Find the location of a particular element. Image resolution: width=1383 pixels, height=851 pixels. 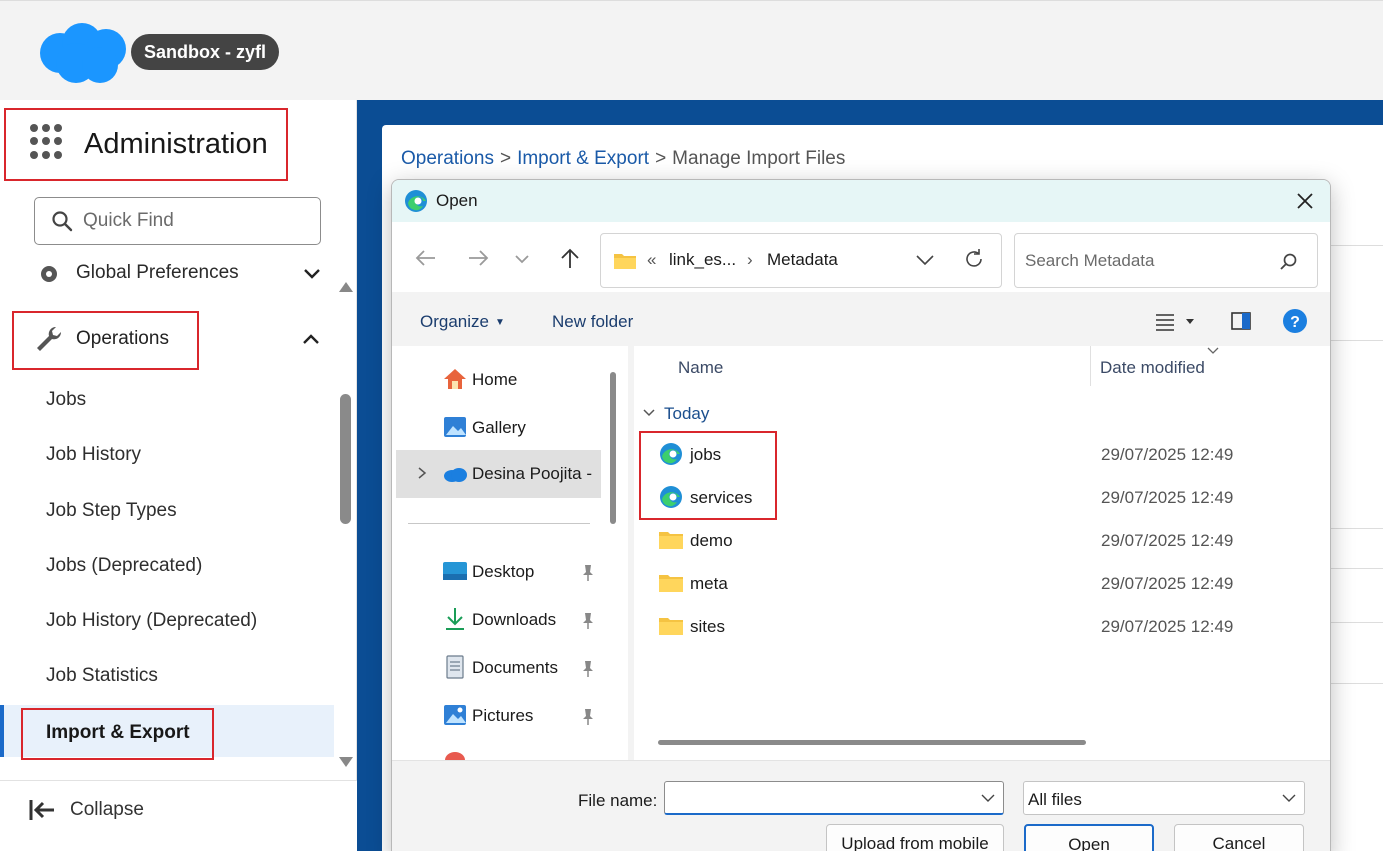

nav-item-label: Desina Poojita - is located at coordinates (532, 473).